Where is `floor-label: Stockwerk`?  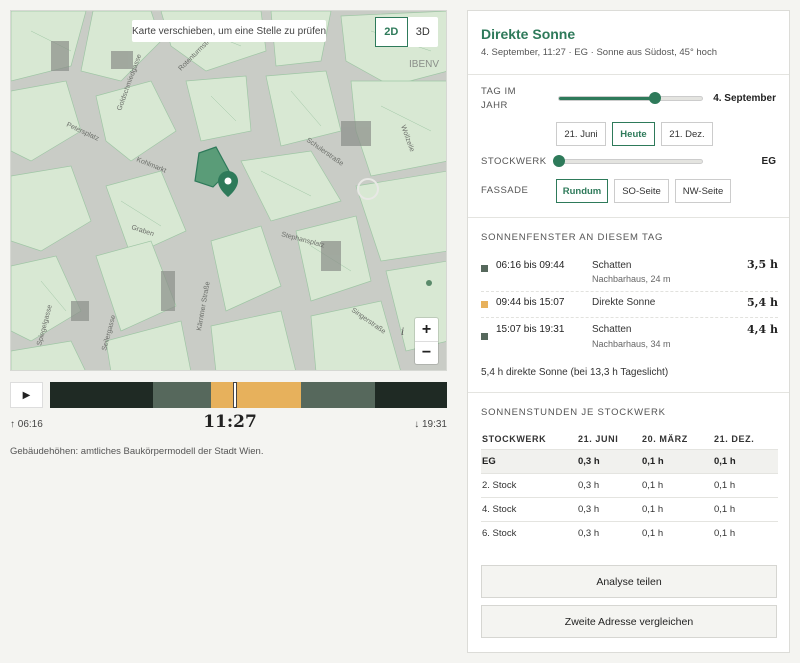
floor-label: Stockwerk is located at coordinates (514, 161).